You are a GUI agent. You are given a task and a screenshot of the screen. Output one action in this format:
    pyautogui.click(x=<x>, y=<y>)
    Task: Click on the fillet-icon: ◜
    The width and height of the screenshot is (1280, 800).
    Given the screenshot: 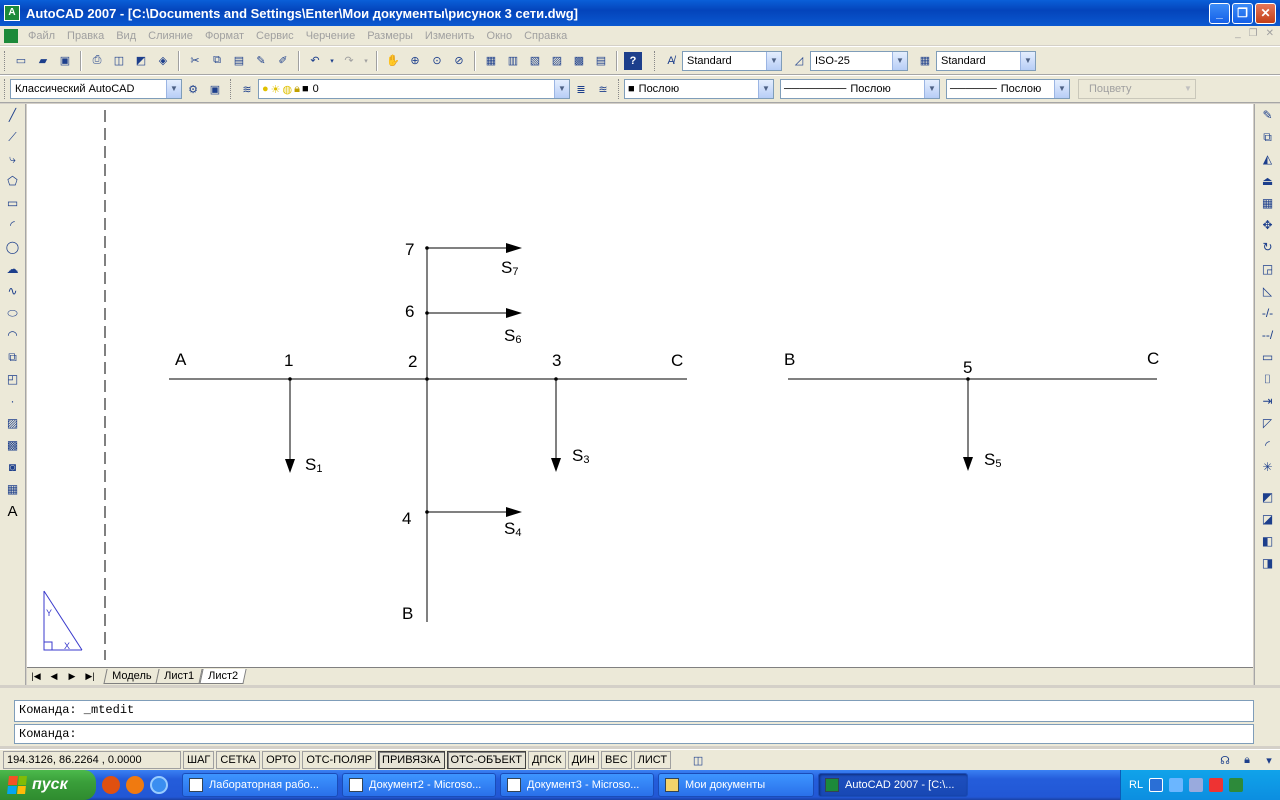 What is the action you would take?
    pyautogui.click(x=1268, y=445)
    